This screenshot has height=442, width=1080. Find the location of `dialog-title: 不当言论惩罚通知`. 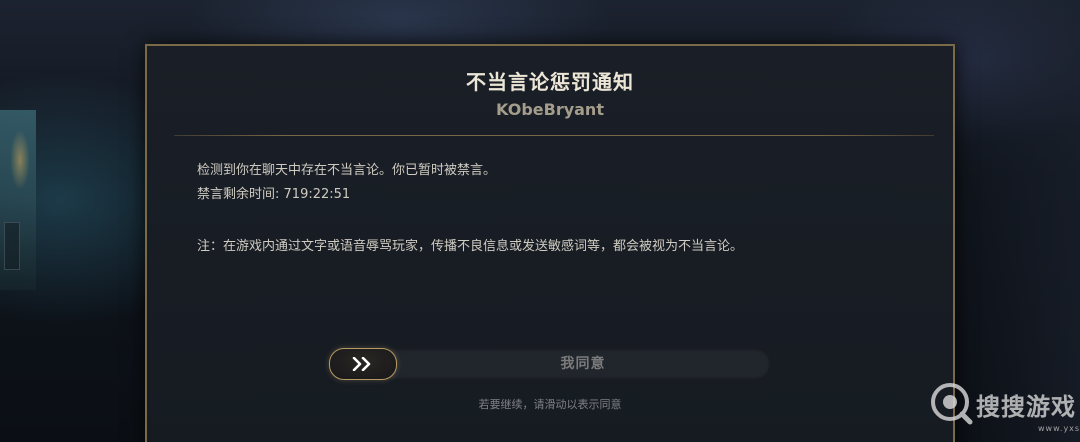

dialog-title: 不当言论惩罚通知 is located at coordinates (550, 82).